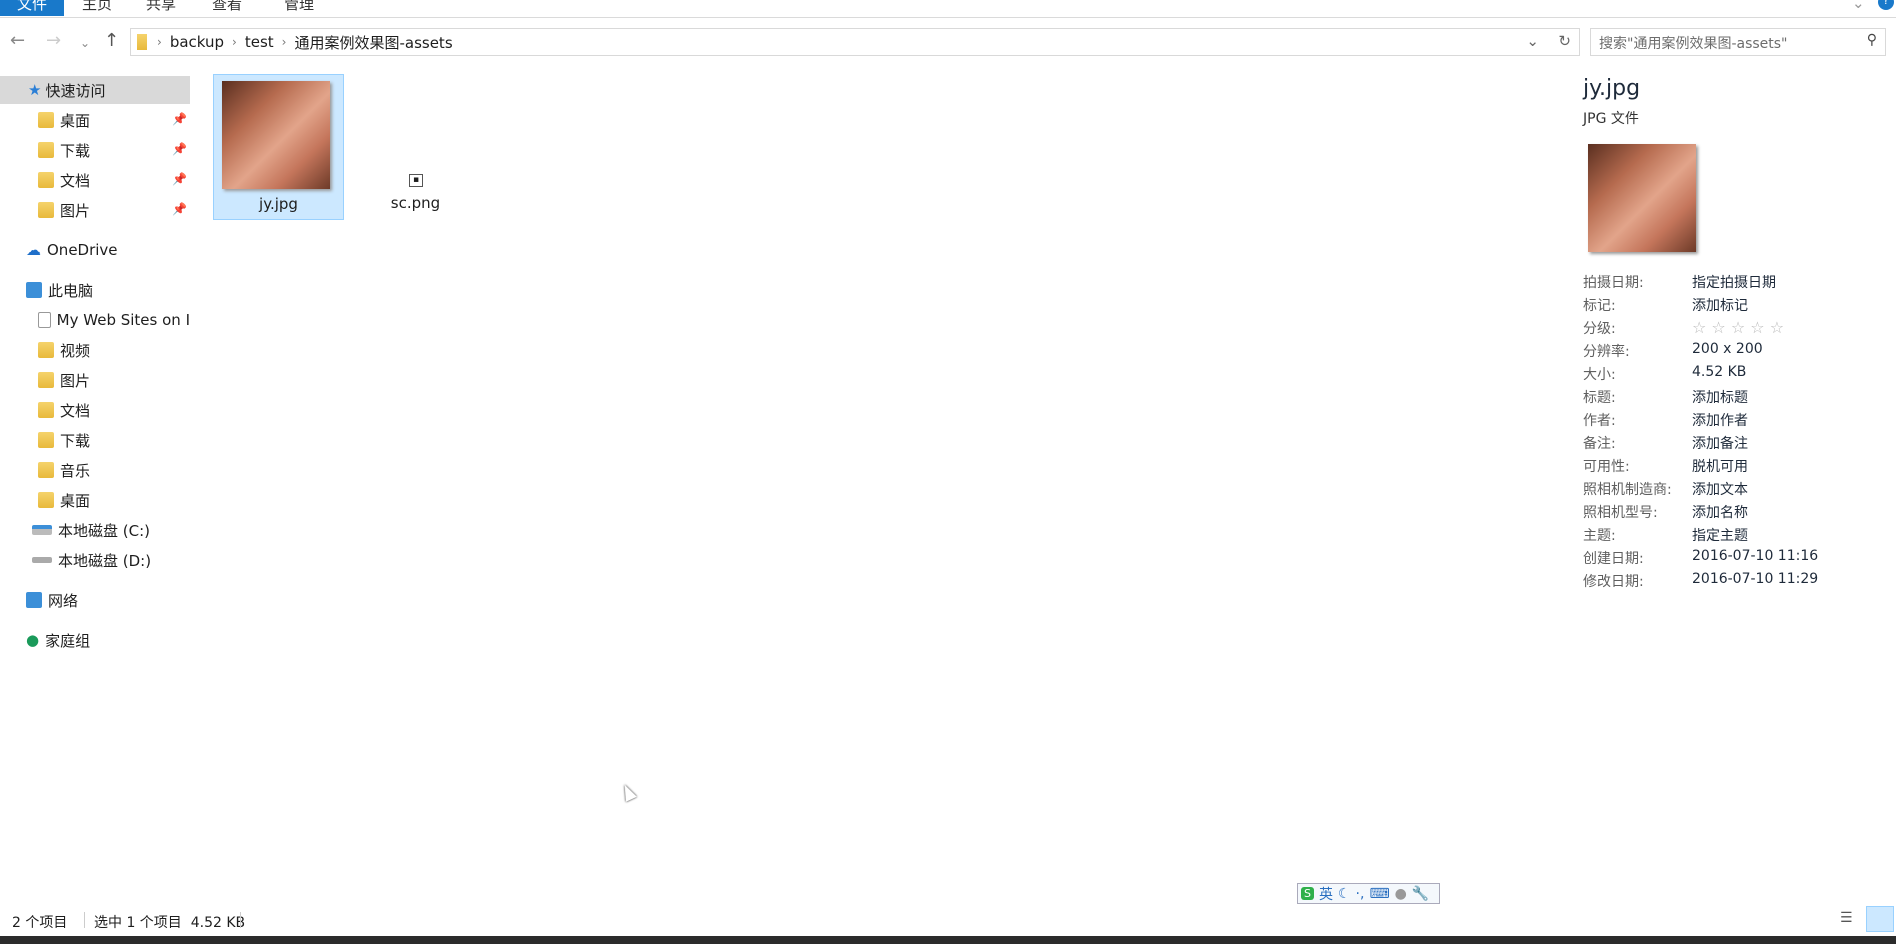 This screenshot has height=944, width=1896. I want to click on tab-view: 查看, so click(227, 8).